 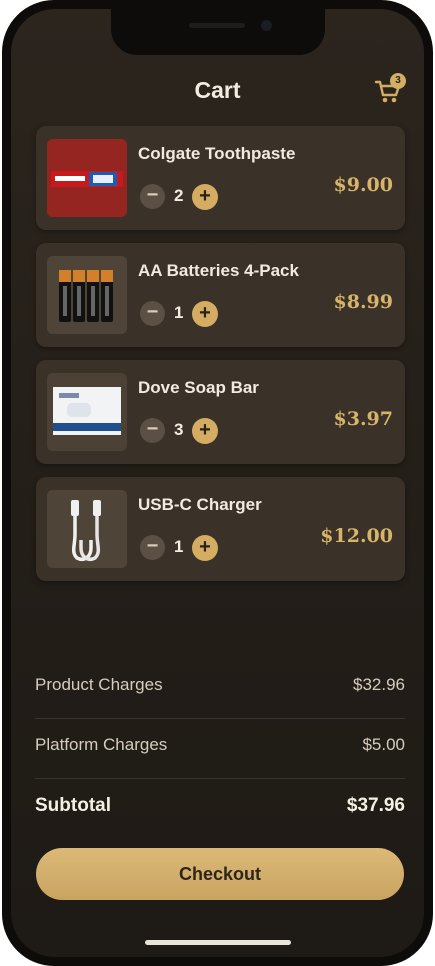 What do you see at coordinates (220, 178) in the screenshot?
I see `cart-item: Colgate Toothpaste − 2 + $9.00` at bounding box center [220, 178].